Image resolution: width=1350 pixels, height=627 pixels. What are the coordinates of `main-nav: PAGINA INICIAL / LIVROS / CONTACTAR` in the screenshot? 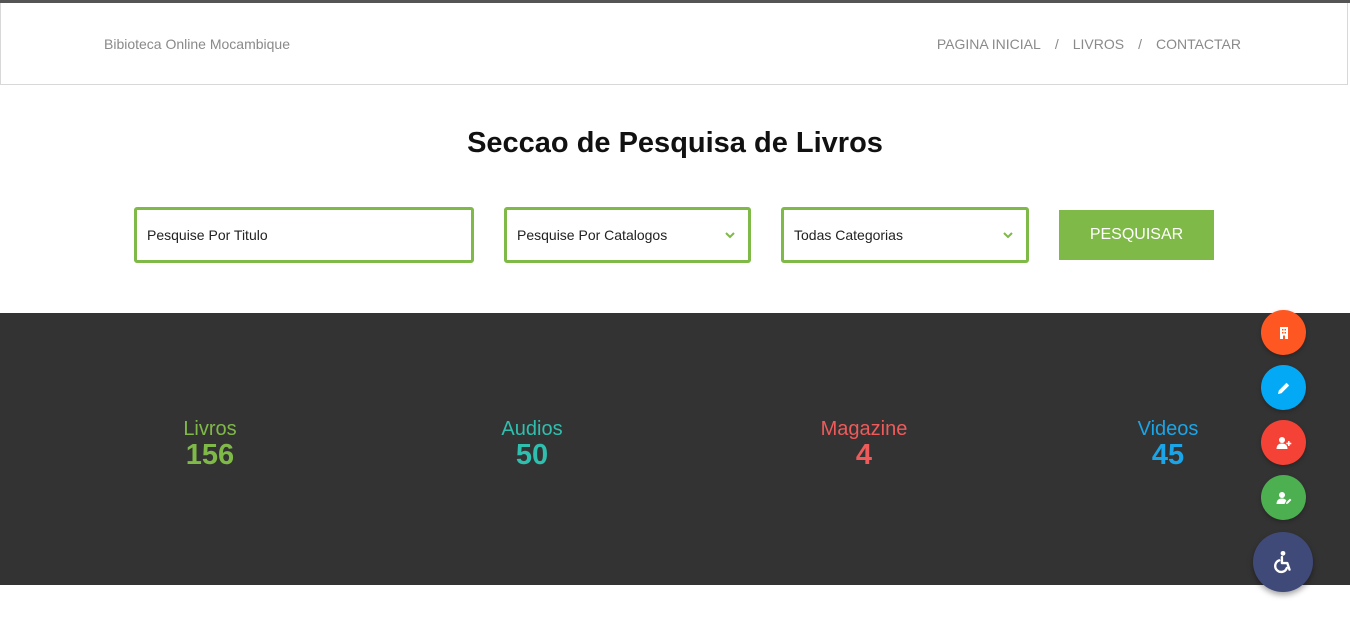 It's located at (1089, 44).